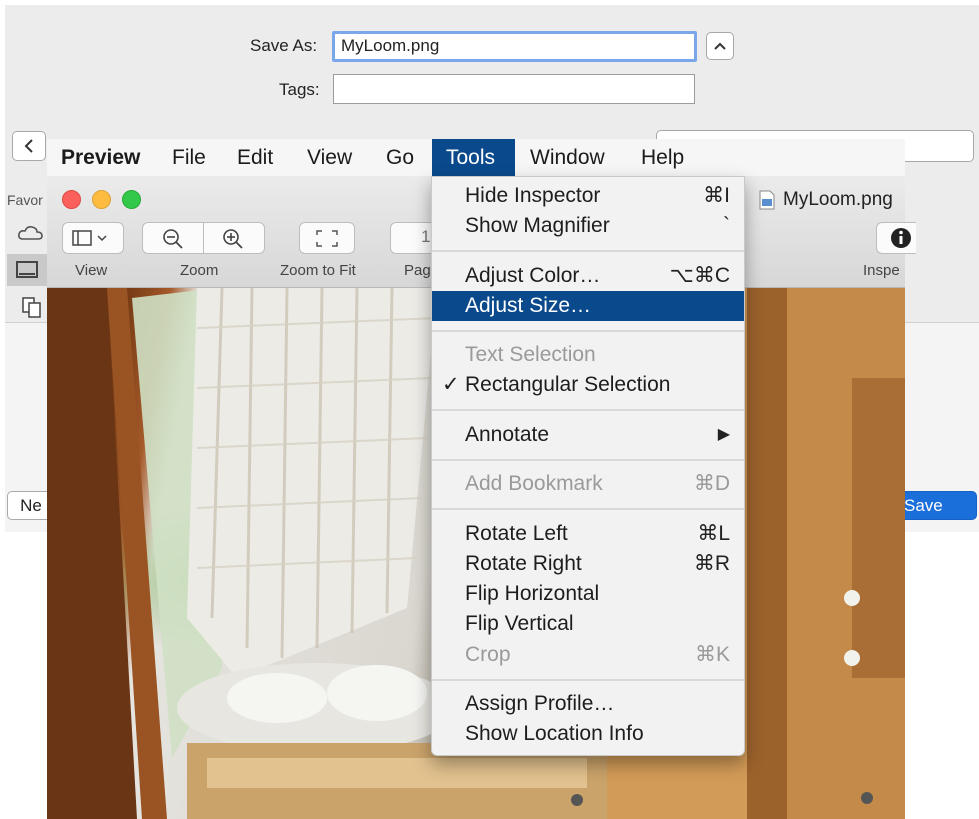  What do you see at coordinates (71, 199) in the screenshot?
I see `close-window-button` at bounding box center [71, 199].